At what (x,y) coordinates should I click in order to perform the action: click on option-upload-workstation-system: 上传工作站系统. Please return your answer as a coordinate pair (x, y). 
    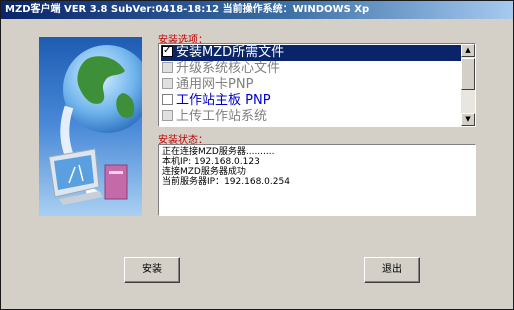
    Looking at the image, I should click on (311, 117).